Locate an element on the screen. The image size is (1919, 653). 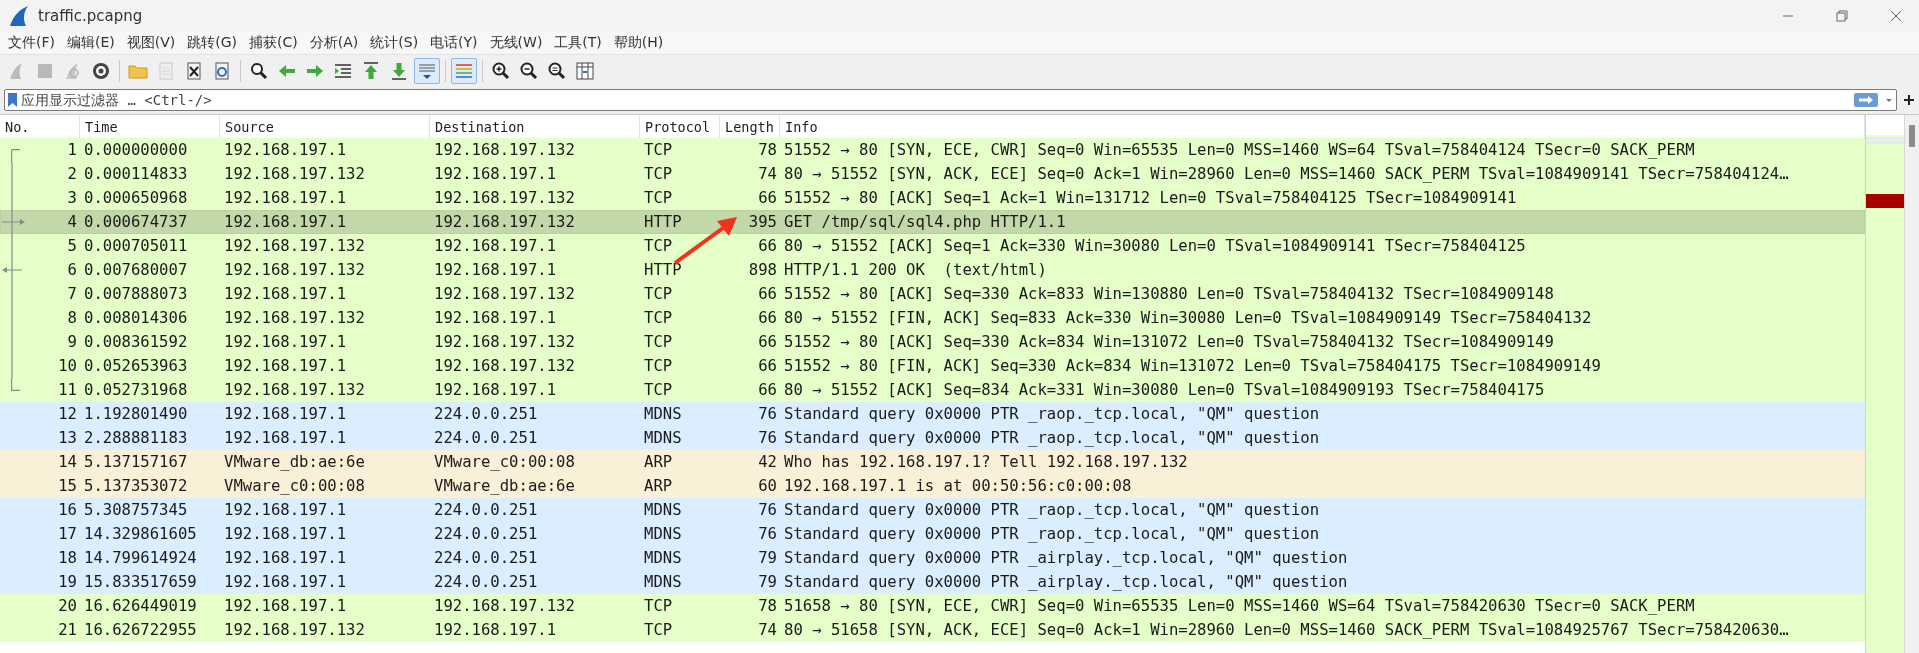
menu-item: 跳转(G) is located at coordinates (214, 43).